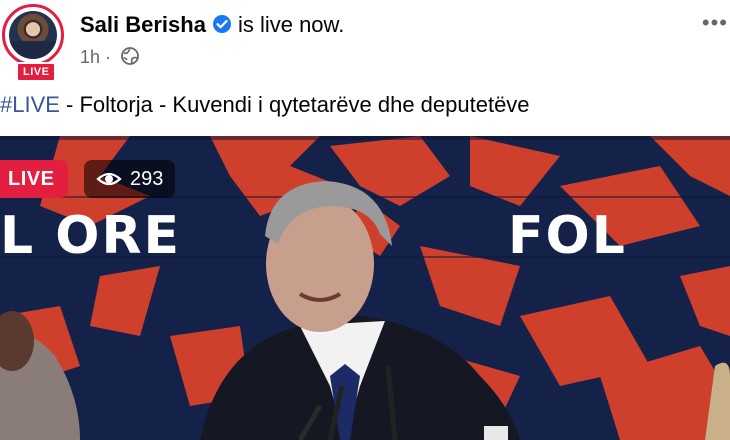 This screenshot has height=440, width=730. I want to click on avatar, so click(33, 35).